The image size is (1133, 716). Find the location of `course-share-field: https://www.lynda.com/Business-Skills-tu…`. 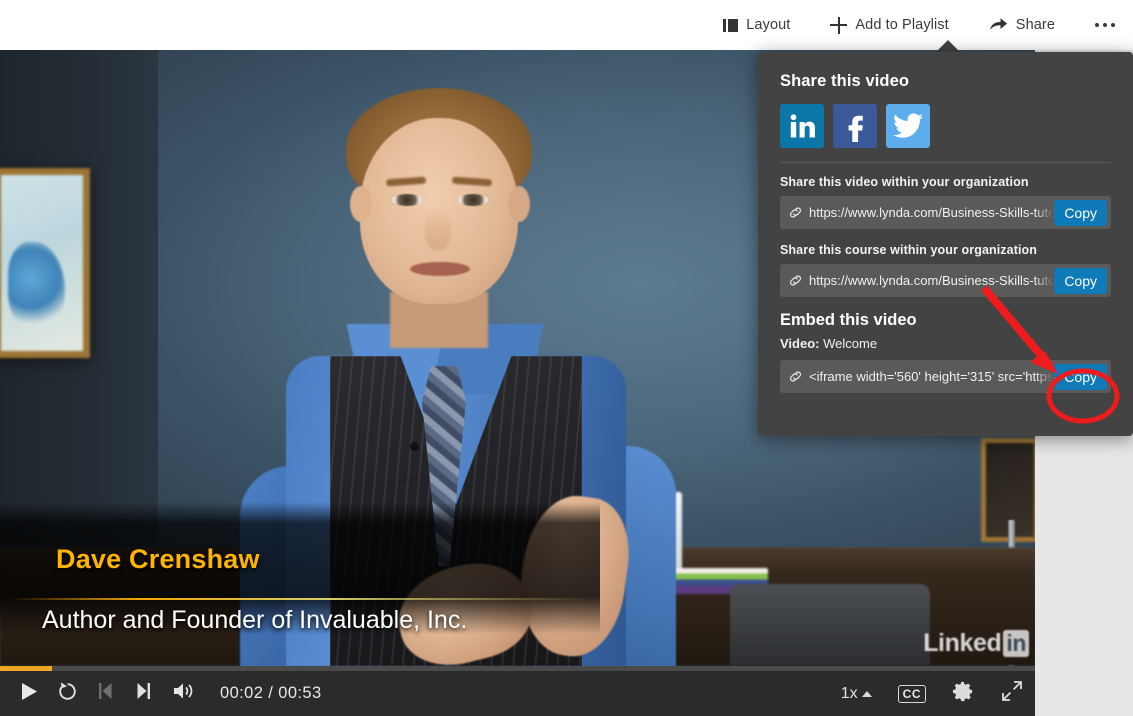

course-share-field: https://www.lynda.com/Business-Skills-tu… is located at coordinates (945, 280).